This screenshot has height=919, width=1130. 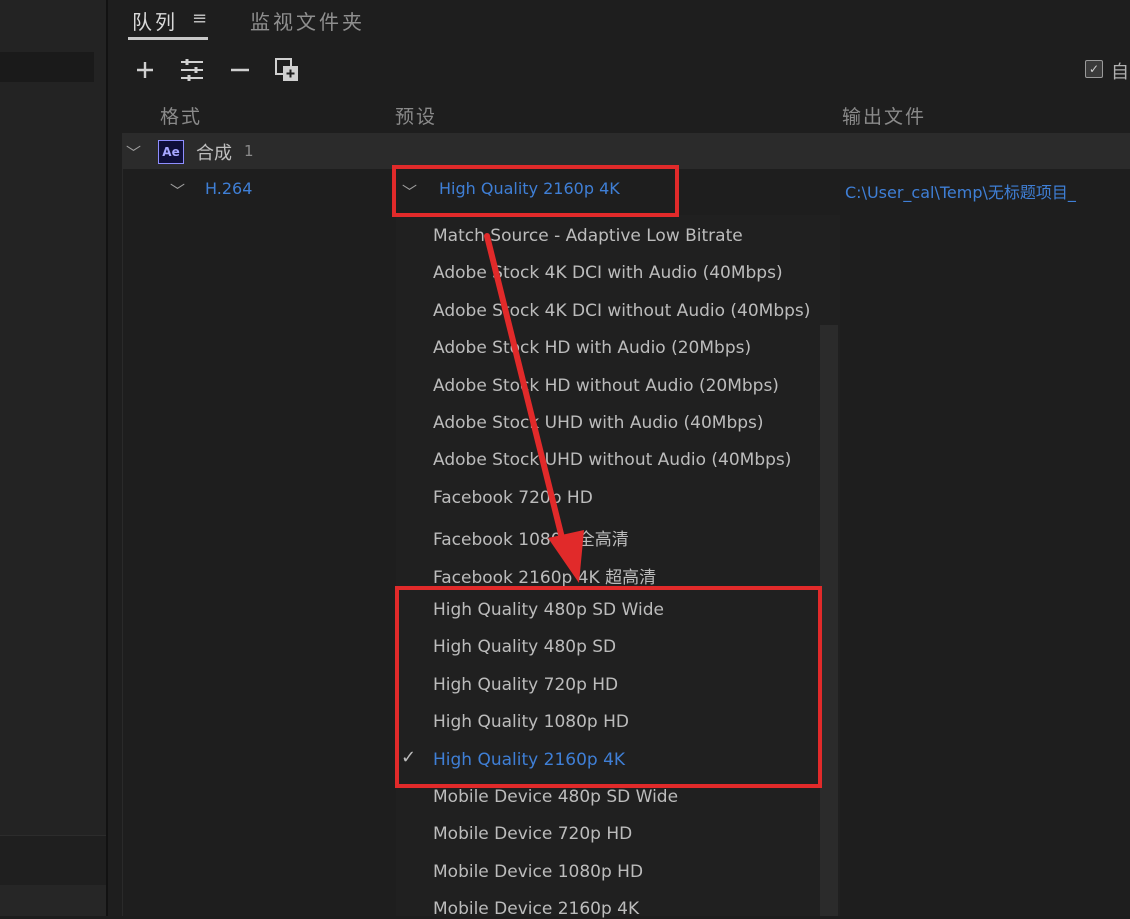 I want to click on annotation-arrow, so click(x=534, y=408).